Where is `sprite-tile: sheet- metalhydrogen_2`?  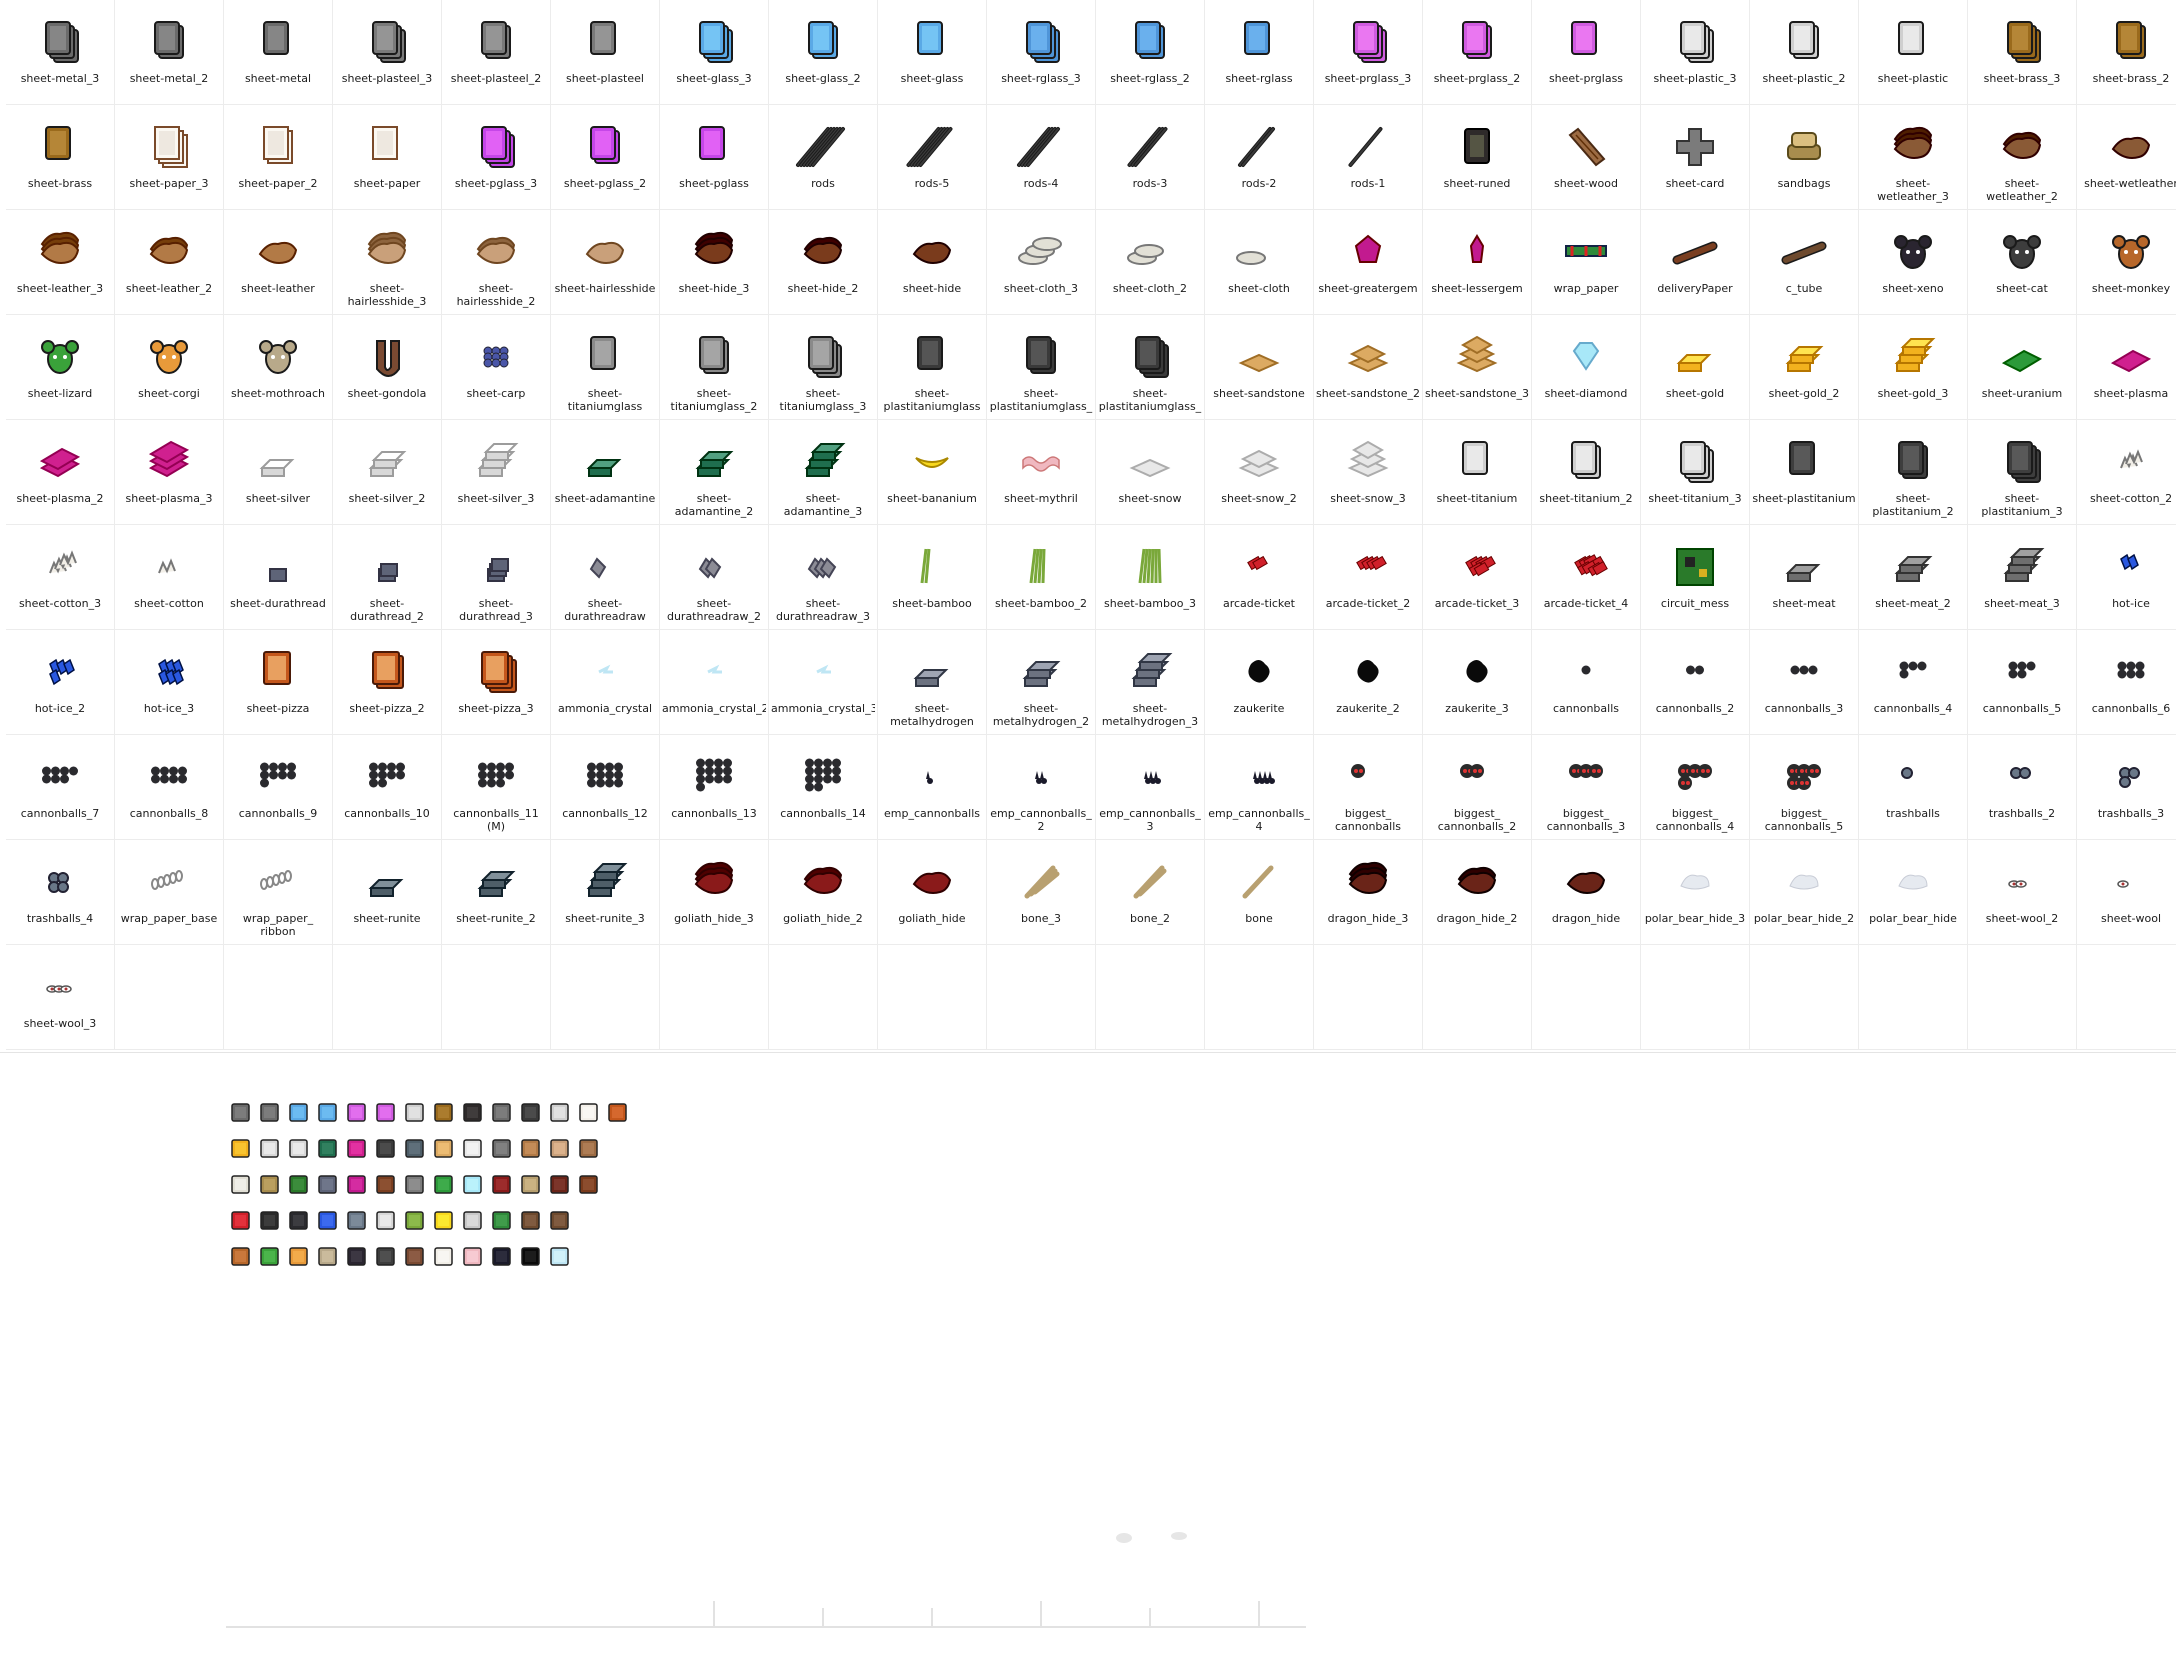
sprite-tile: sheet- metalhydrogen_2 is located at coordinates (1041, 682).